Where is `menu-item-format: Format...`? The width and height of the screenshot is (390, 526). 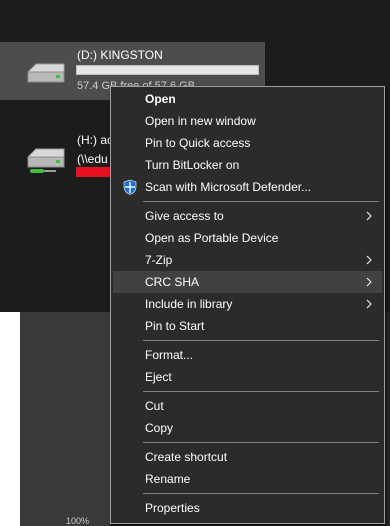 menu-item-format: Format... is located at coordinates (247, 355).